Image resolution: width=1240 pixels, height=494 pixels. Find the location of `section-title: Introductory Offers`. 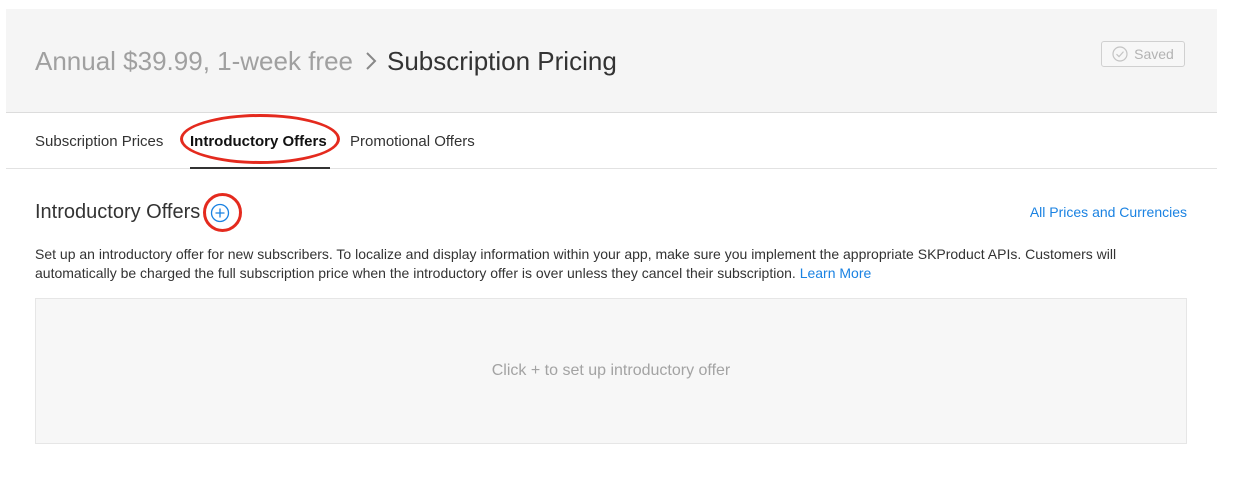

section-title: Introductory Offers is located at coordinates (118, 212).